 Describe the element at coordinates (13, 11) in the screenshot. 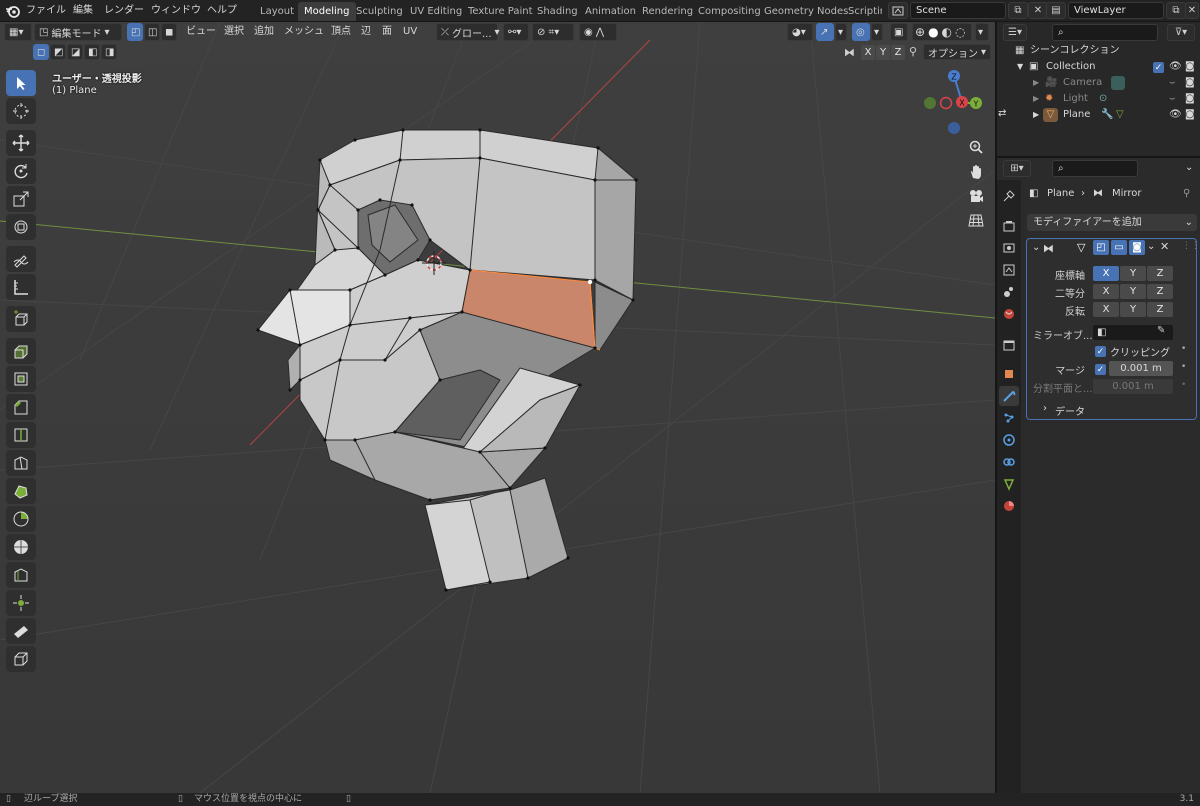

I see `blender-logo-icon` at that location.